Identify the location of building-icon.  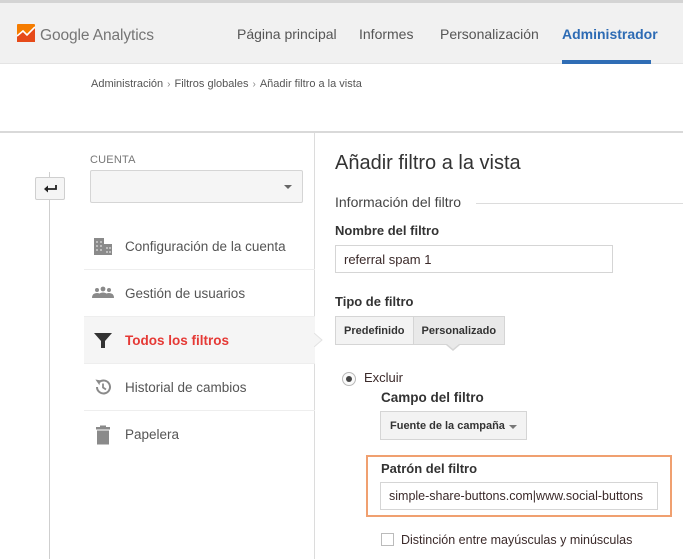
(103, 246).